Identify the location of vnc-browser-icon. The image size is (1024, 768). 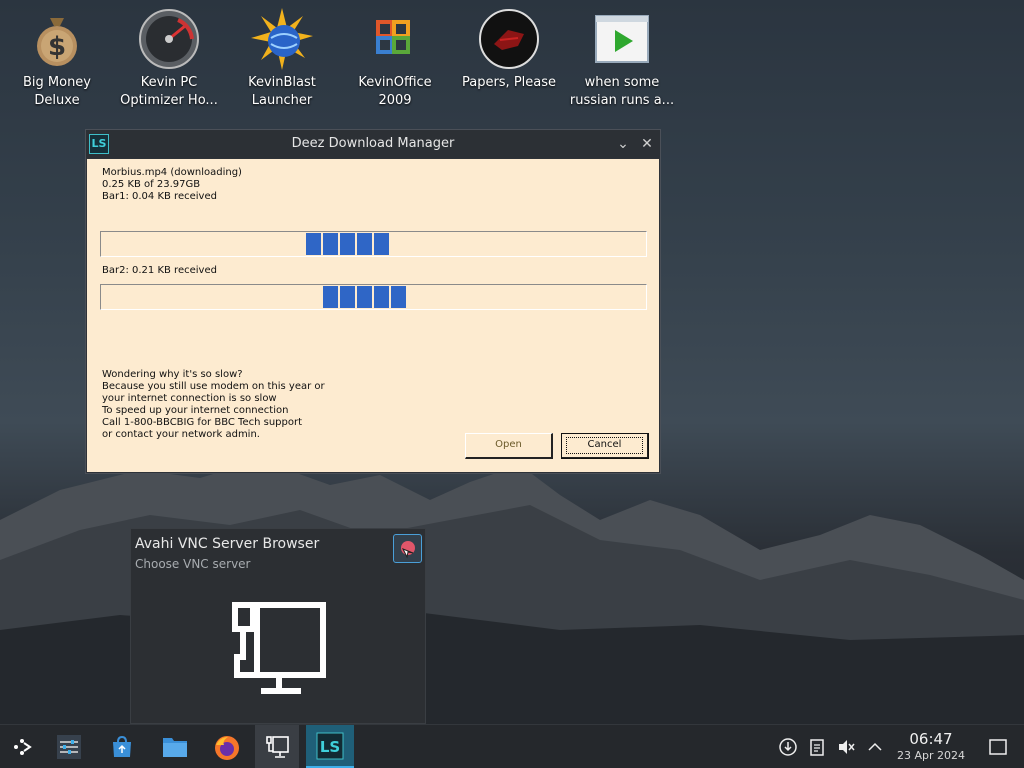
(277, 747).